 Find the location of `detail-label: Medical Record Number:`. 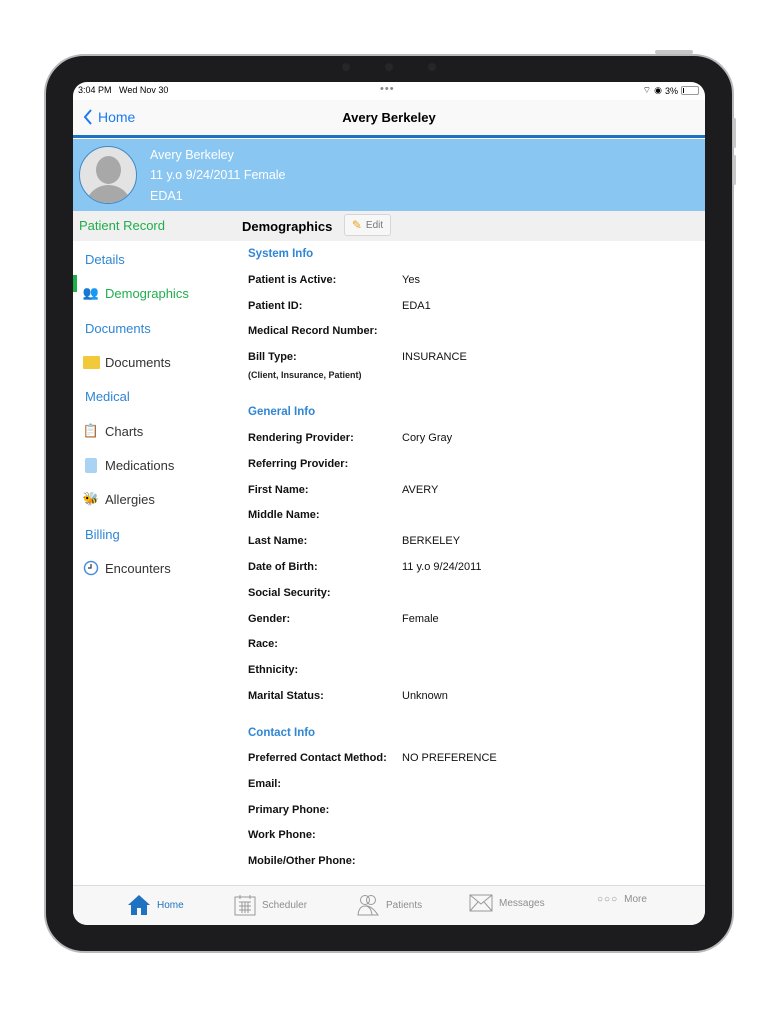

detail-label: Medical Record Number: is located at coordinates (313, 331).